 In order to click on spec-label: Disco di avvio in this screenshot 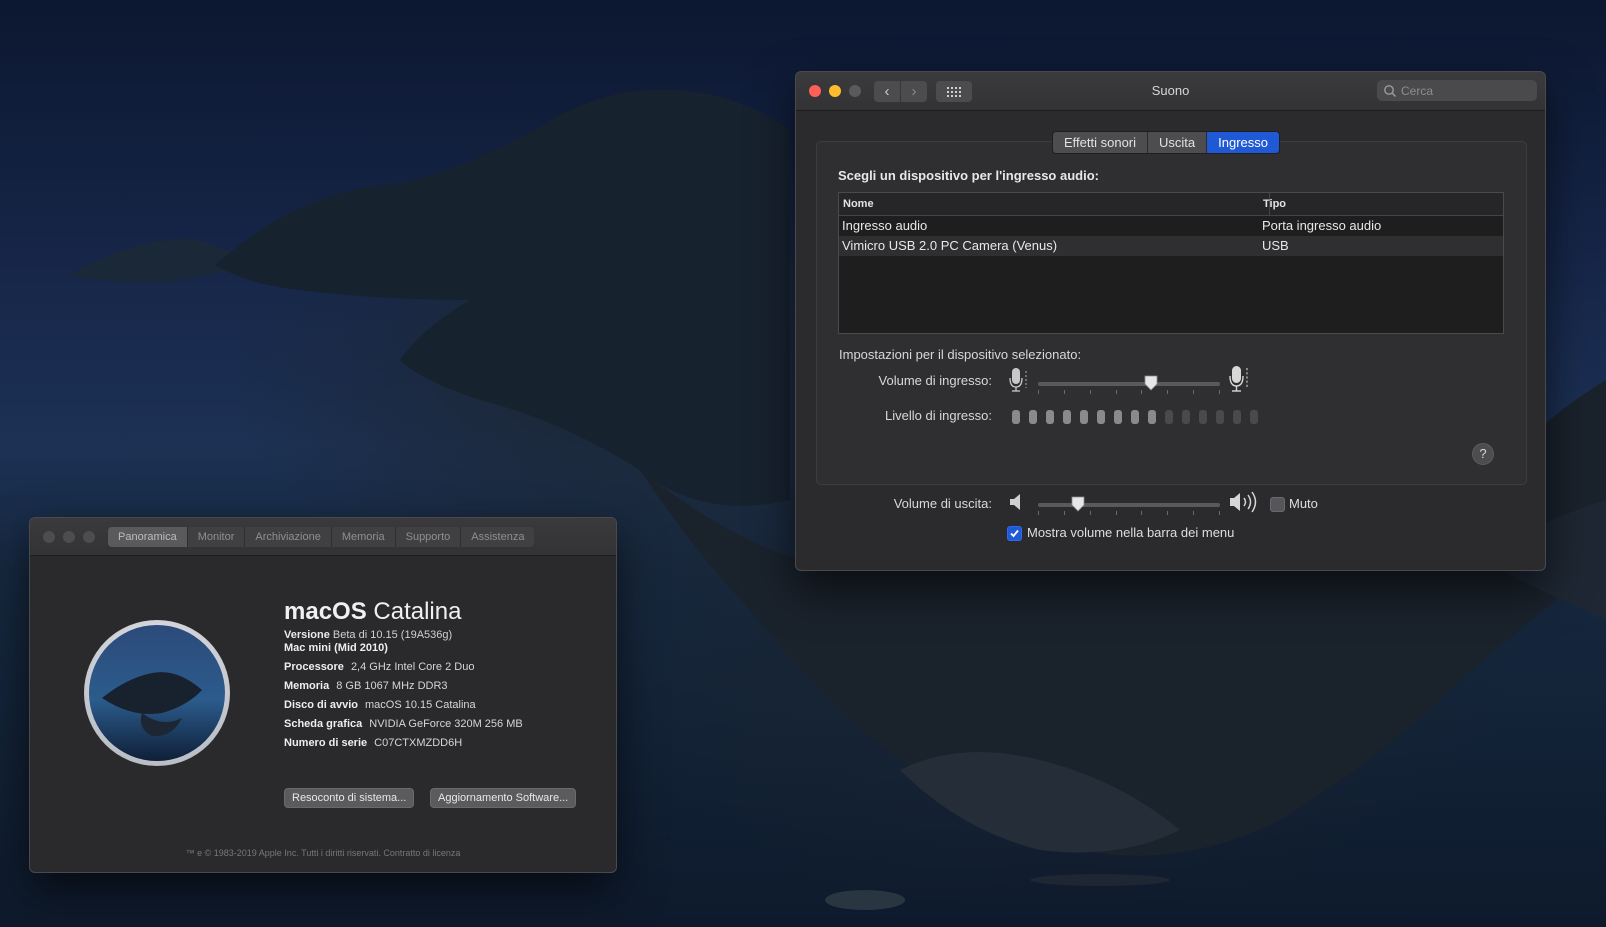, I will do `click(321, 705)`.